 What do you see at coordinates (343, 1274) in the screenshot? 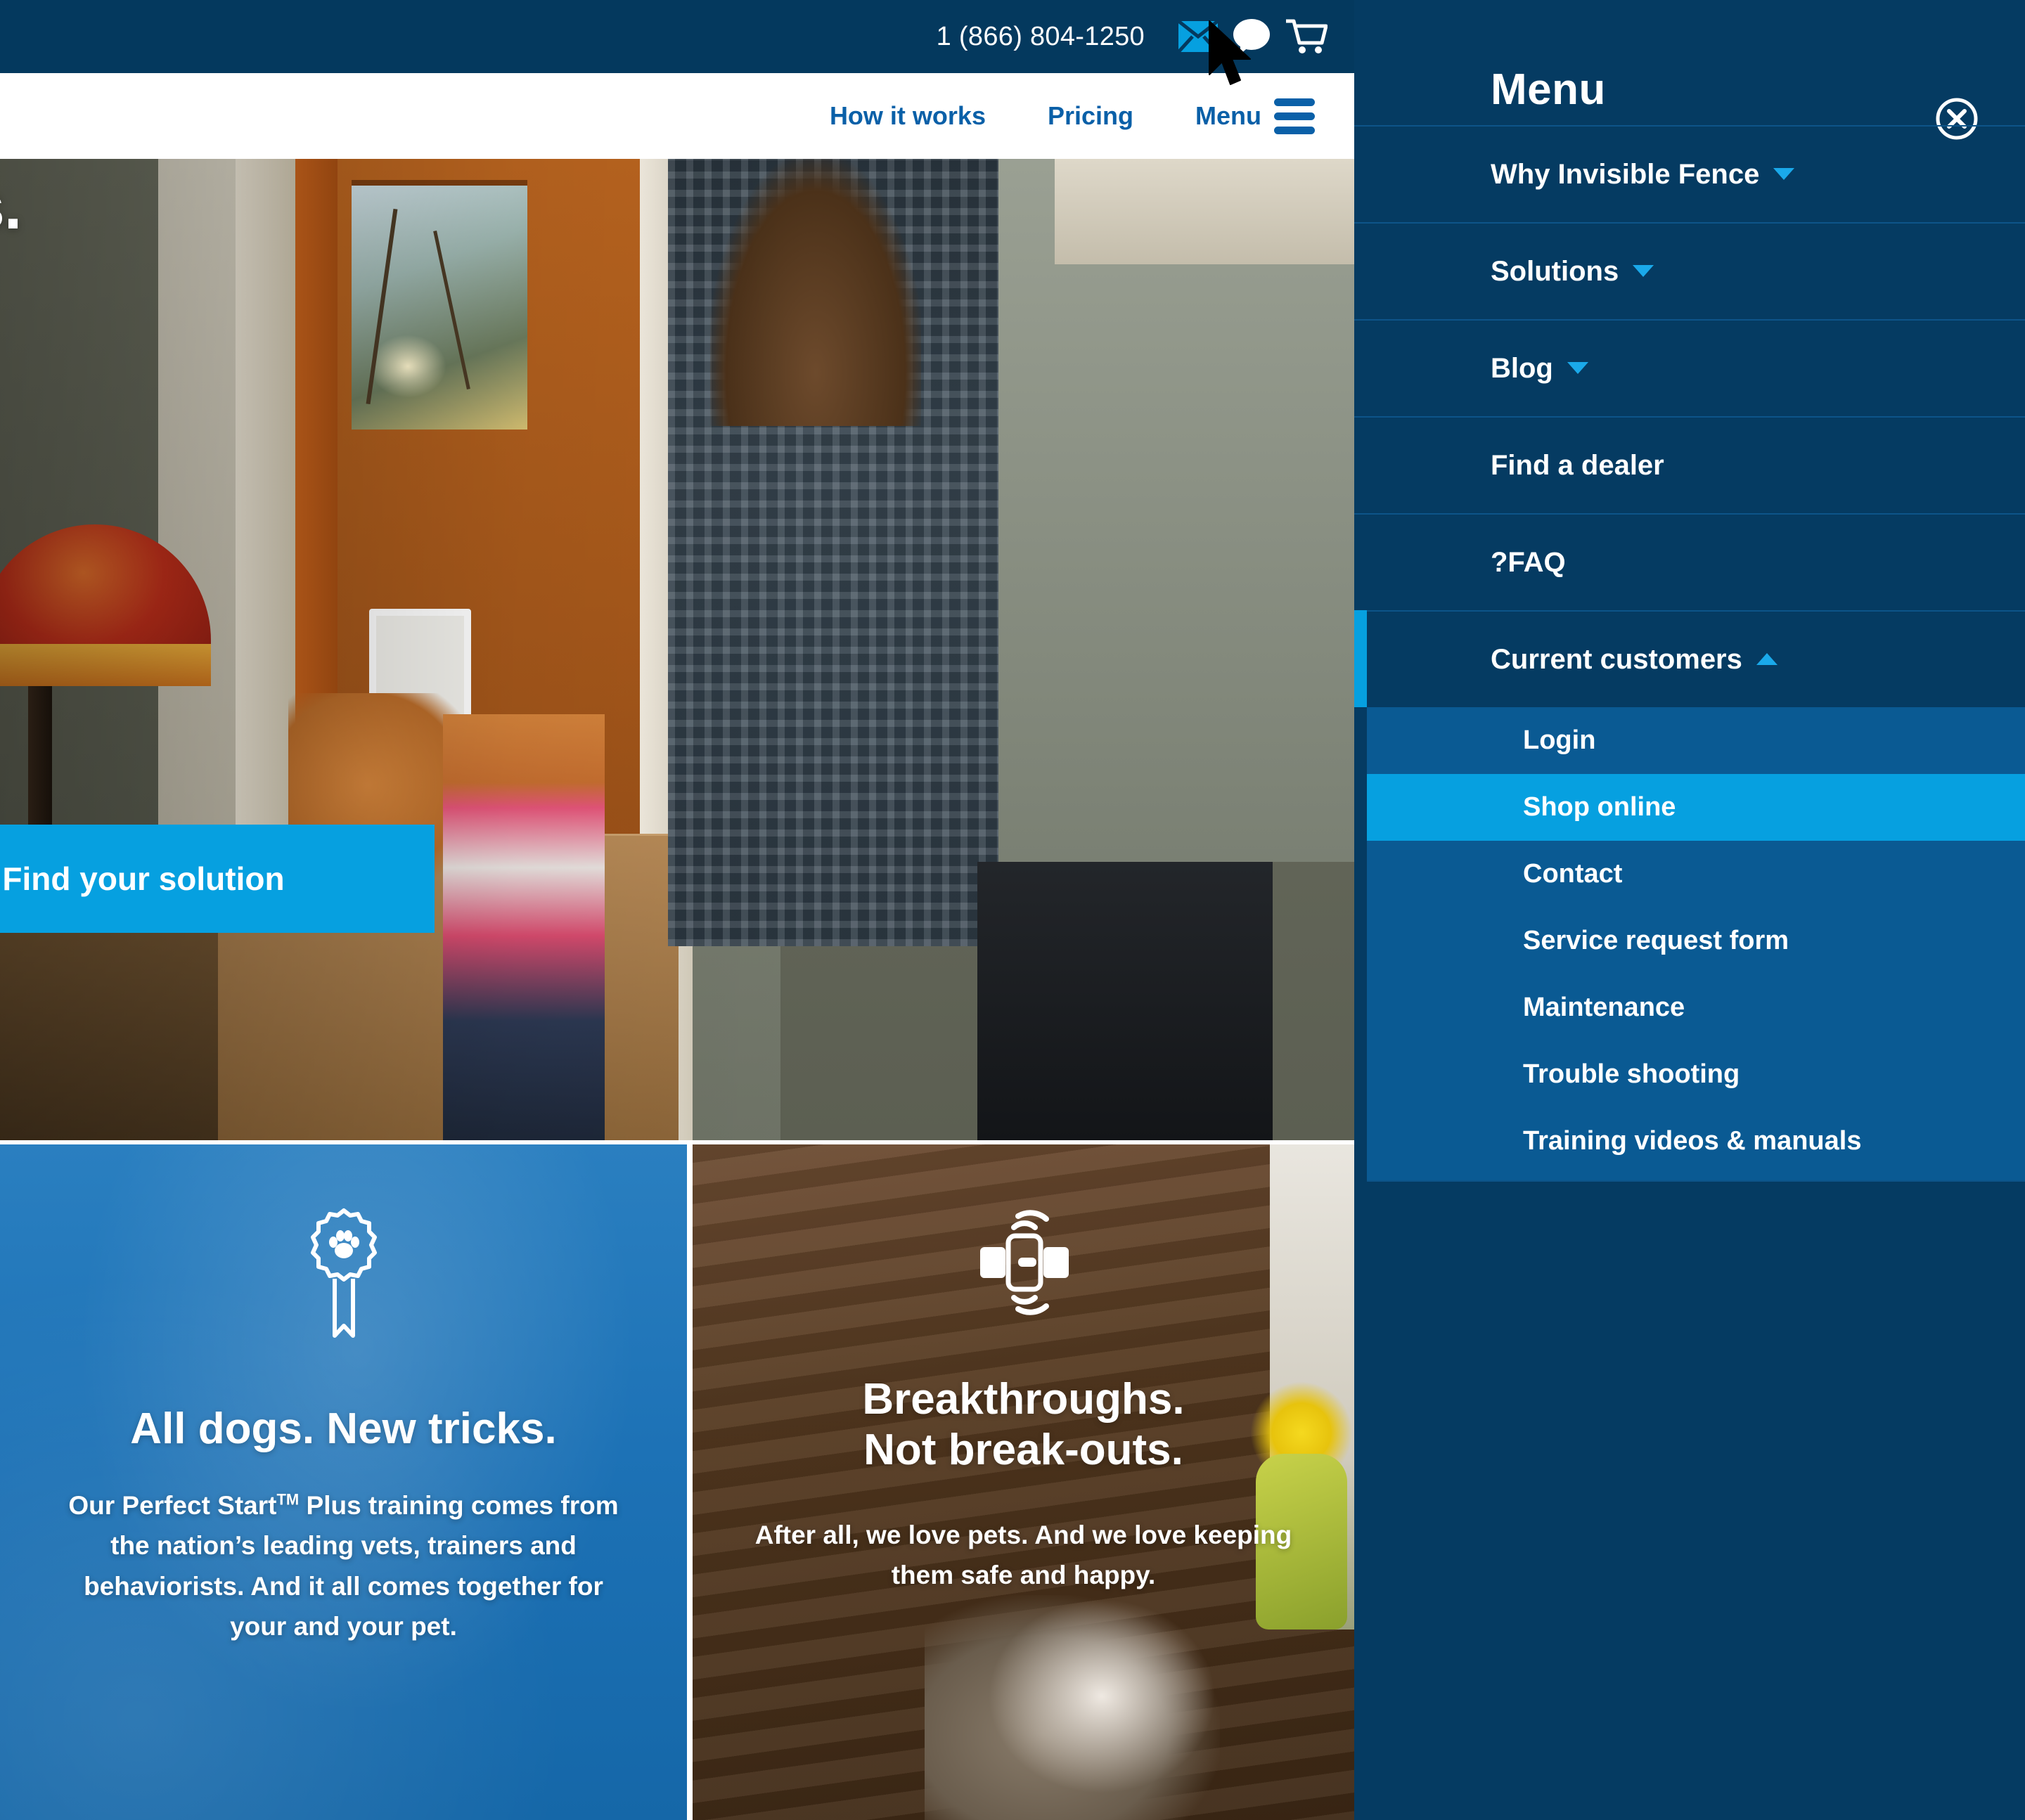
I see `award-paw-icon` at bounding box center [343, 1274].